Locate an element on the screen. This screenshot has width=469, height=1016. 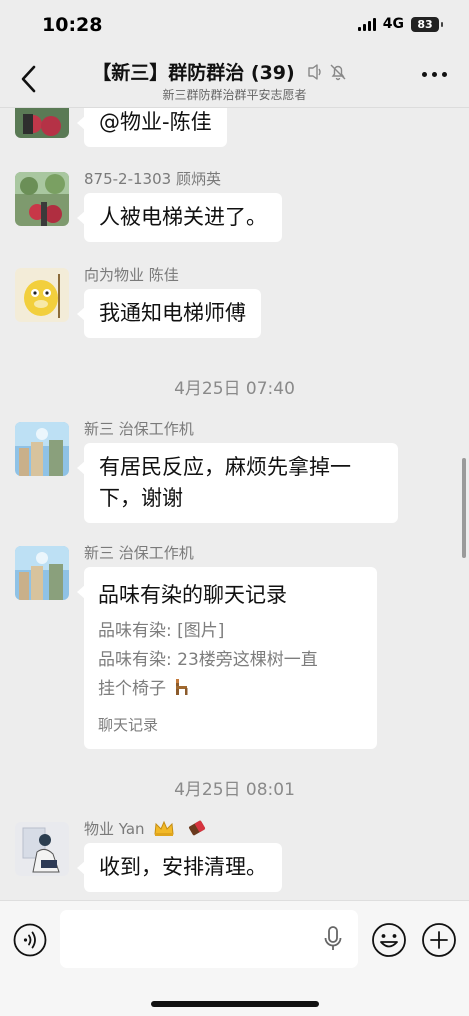
plus-icon is located at coordinates (439, 940).